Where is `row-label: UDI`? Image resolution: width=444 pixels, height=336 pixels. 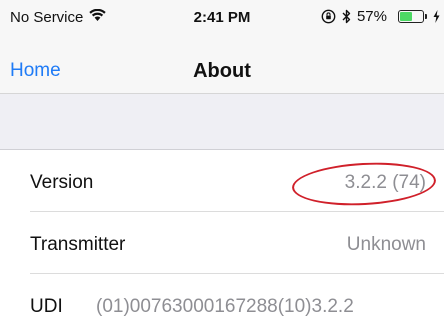
row-label: UDI is located at coordinates (46, 306).